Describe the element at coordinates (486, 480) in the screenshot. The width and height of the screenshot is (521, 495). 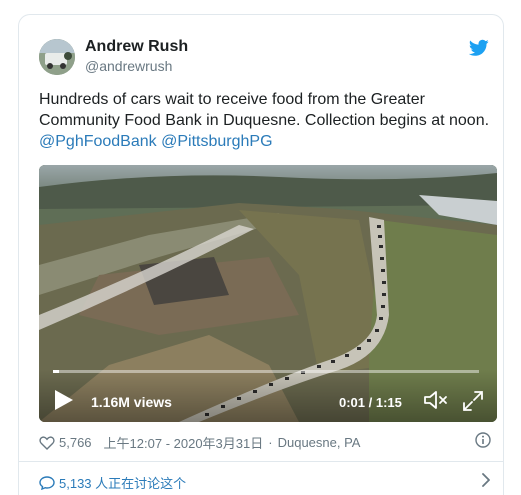
I see `chevron-right-icon` at that location.